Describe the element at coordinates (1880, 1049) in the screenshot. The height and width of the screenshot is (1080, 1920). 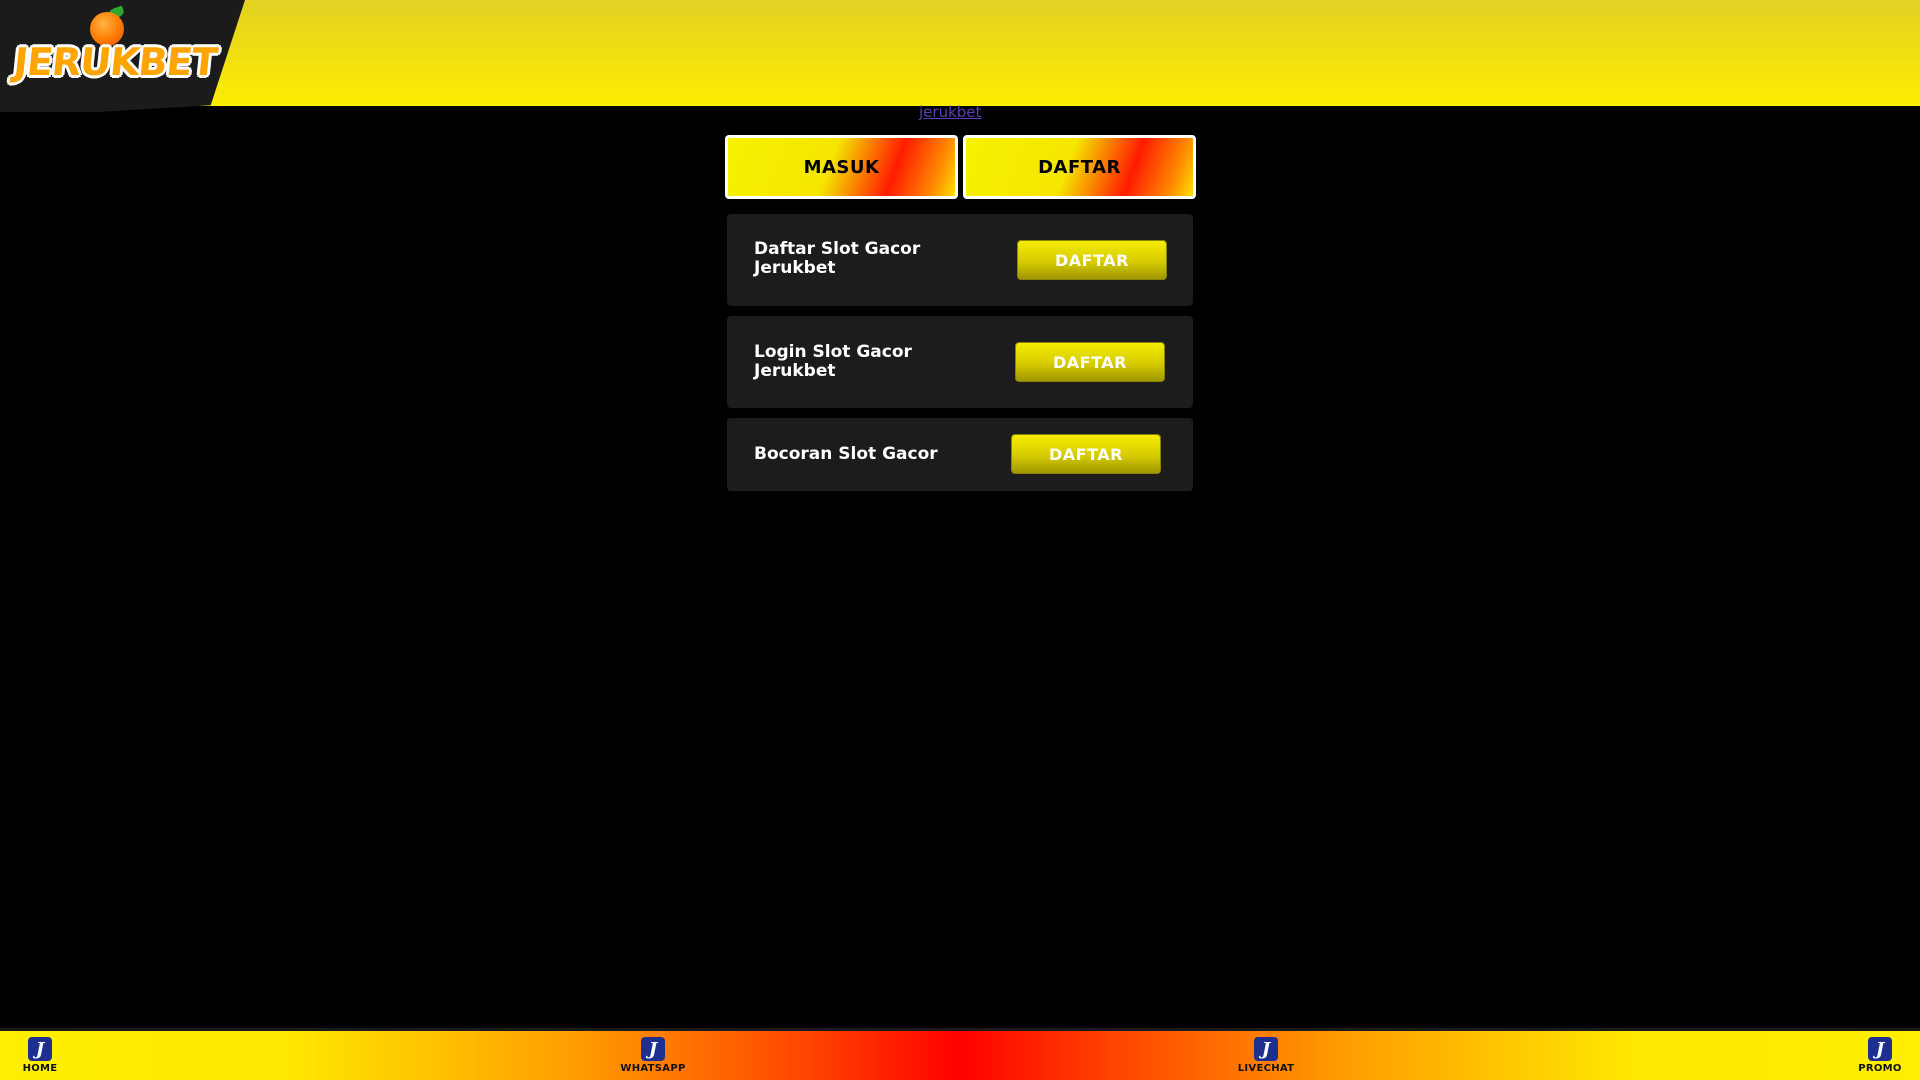
I see `promo-icon: J` at that location.